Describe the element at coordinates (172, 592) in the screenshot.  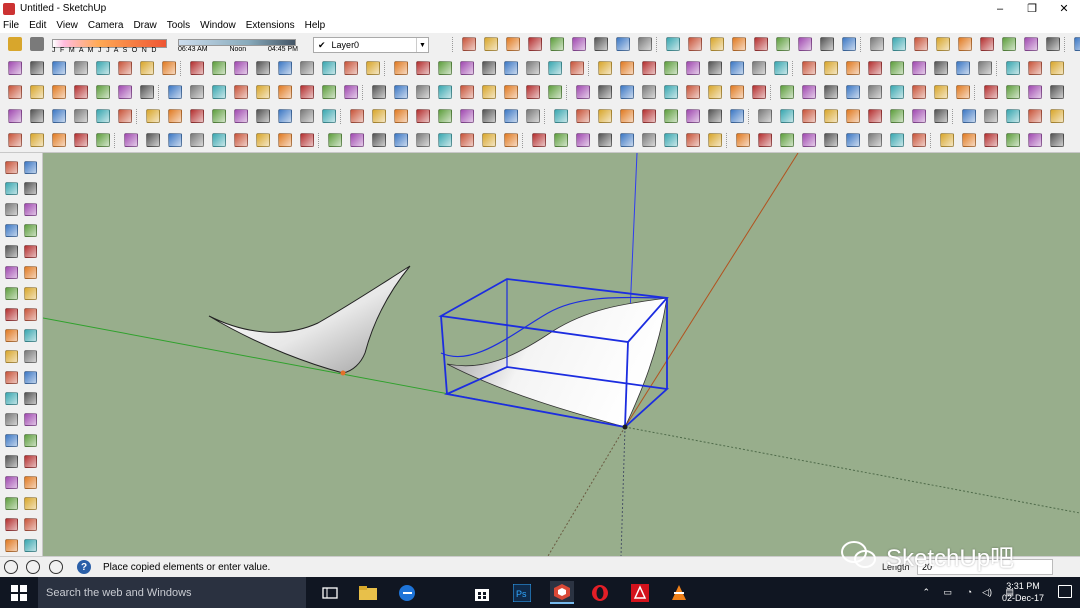
I see `taskbar-search: Search the web and Windows` at that location.